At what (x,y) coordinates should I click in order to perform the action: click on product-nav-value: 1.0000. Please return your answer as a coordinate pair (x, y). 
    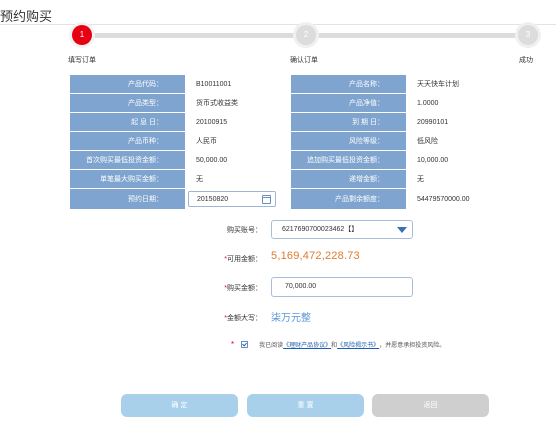
    Looking at the image, I should click on (459, 103).